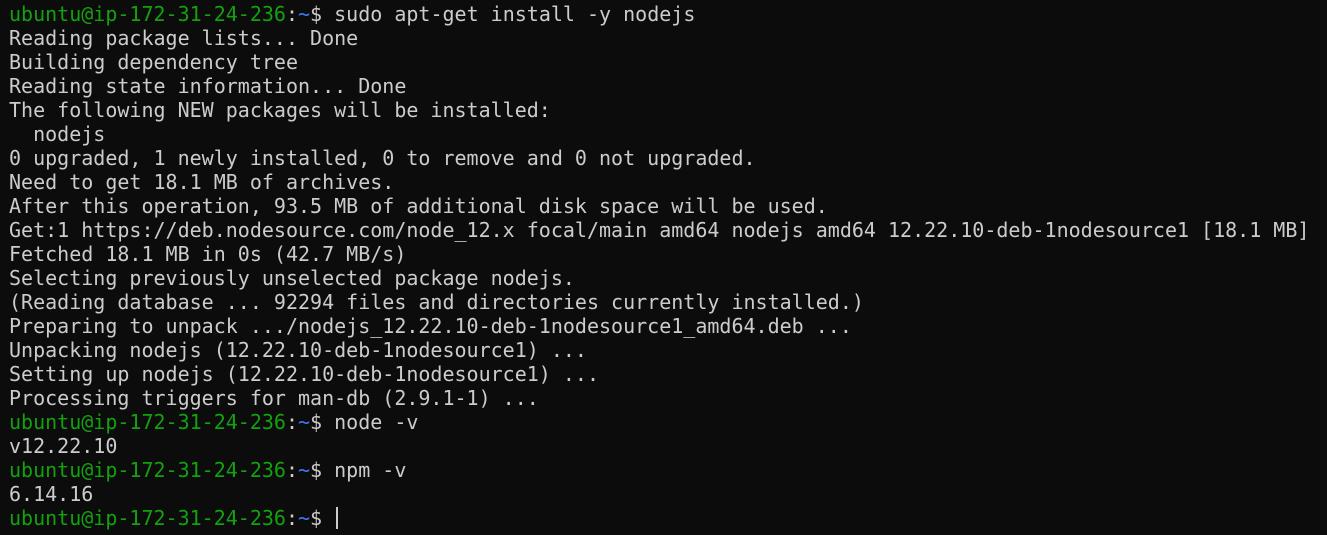 Image resolution: width=1327 pixels, height=535 pixels. Describe the element at coordinates (153, 62) in the screenshot. I see `output-text: Building dependency tree` at that location.